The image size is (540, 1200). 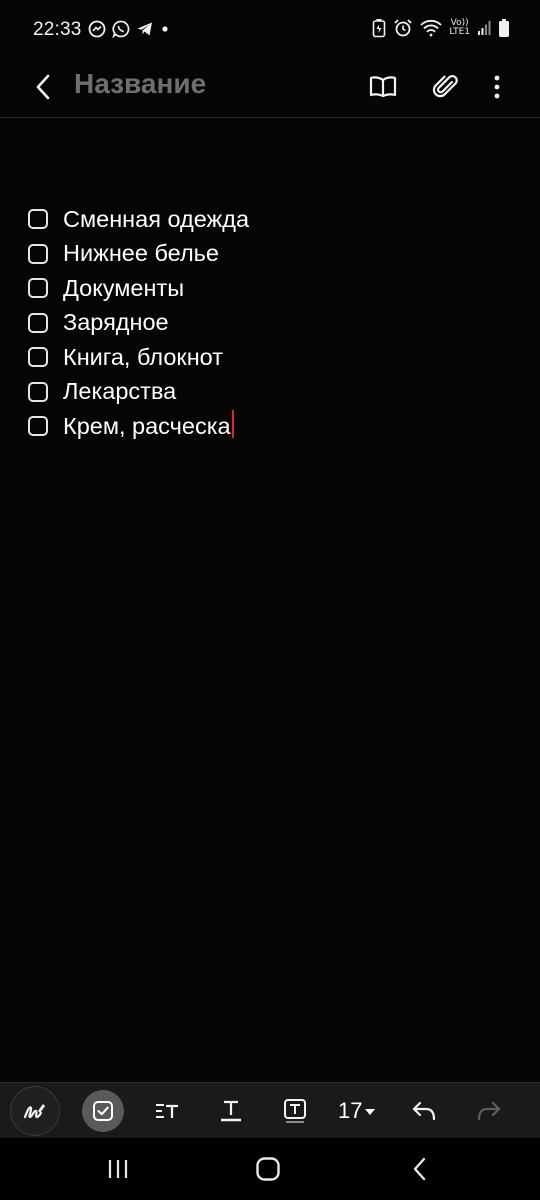 I want to click on text-box-button, so click(x=295, y=1111).